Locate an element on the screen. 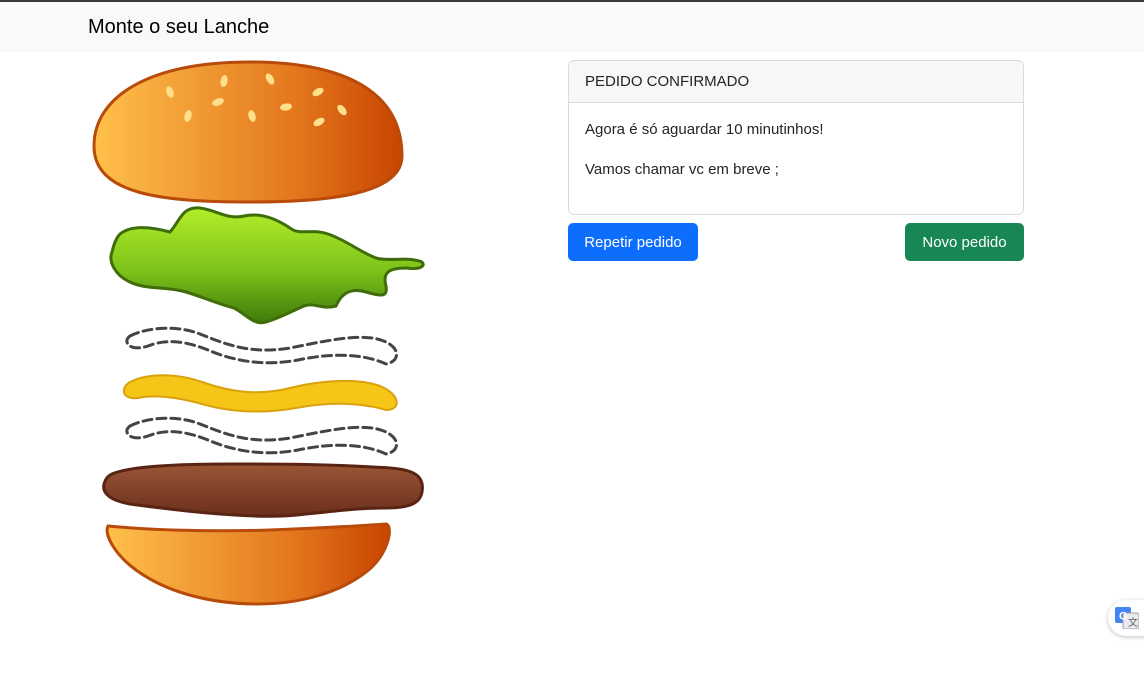  translate-widget: G 文 is located at coordinates (1126, 618).